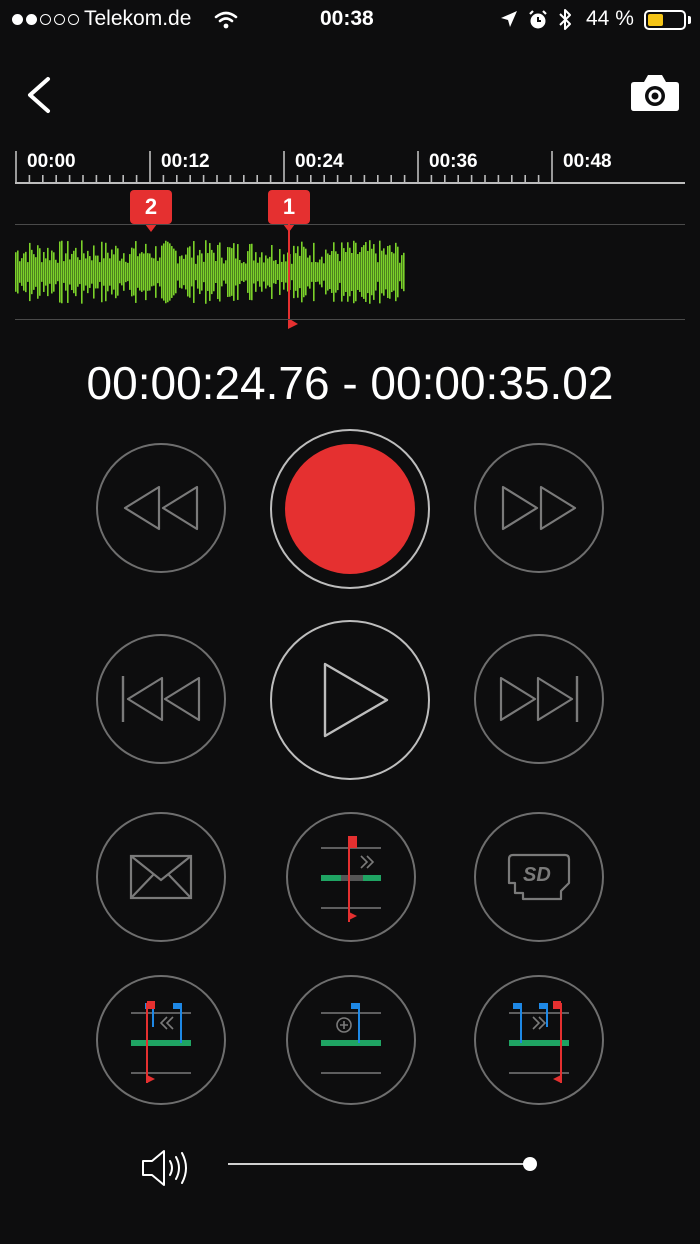 The image size is (700, 1244). I want to click on record-icon, so click(350, 509).